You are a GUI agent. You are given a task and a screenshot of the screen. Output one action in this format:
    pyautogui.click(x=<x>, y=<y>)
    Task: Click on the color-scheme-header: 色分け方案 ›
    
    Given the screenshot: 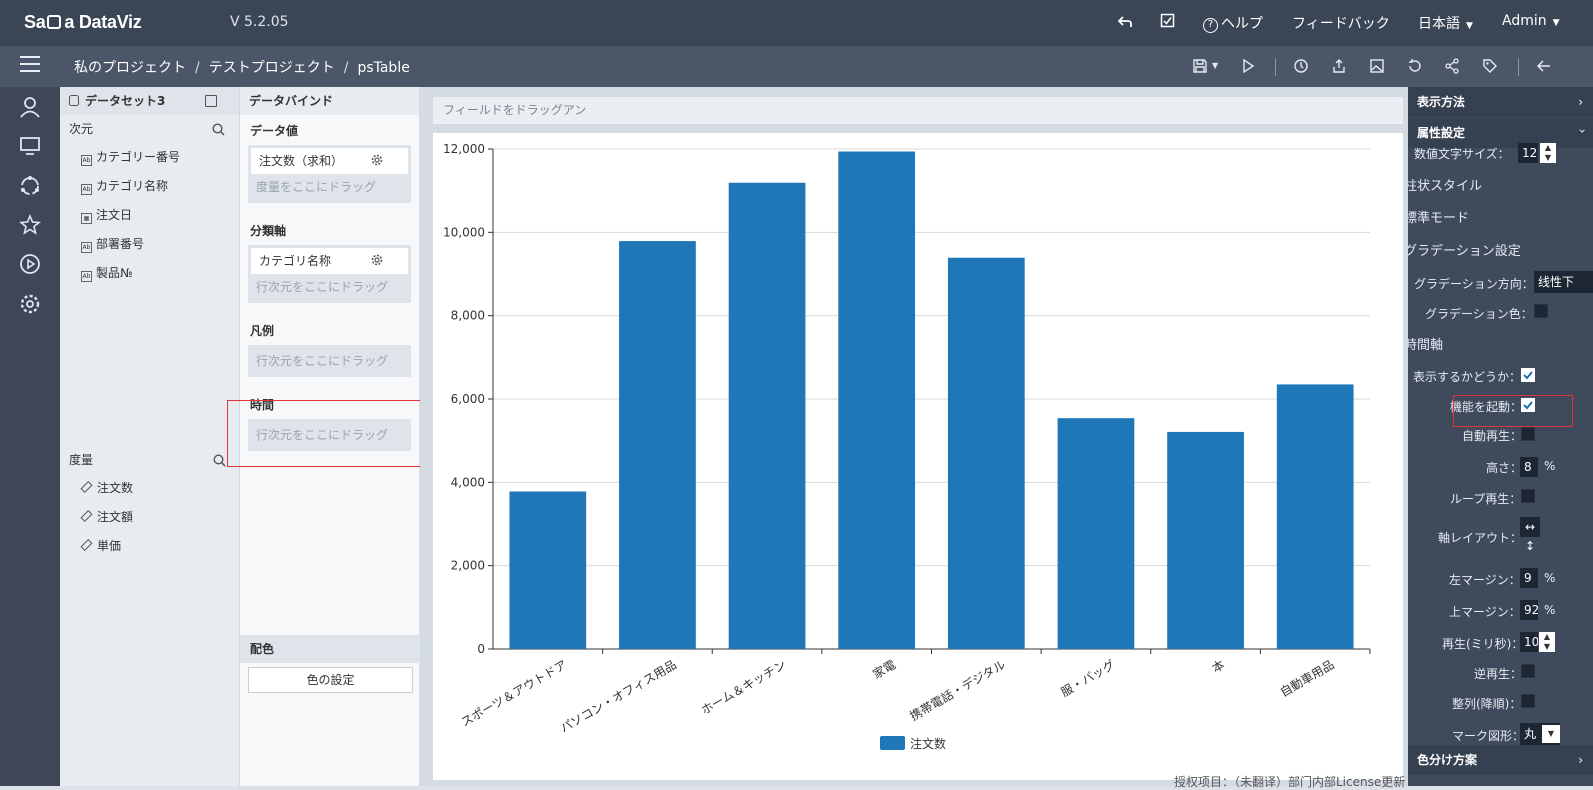 What is the action you would take?
    pyautogui.click(x=1500, y=760)
    